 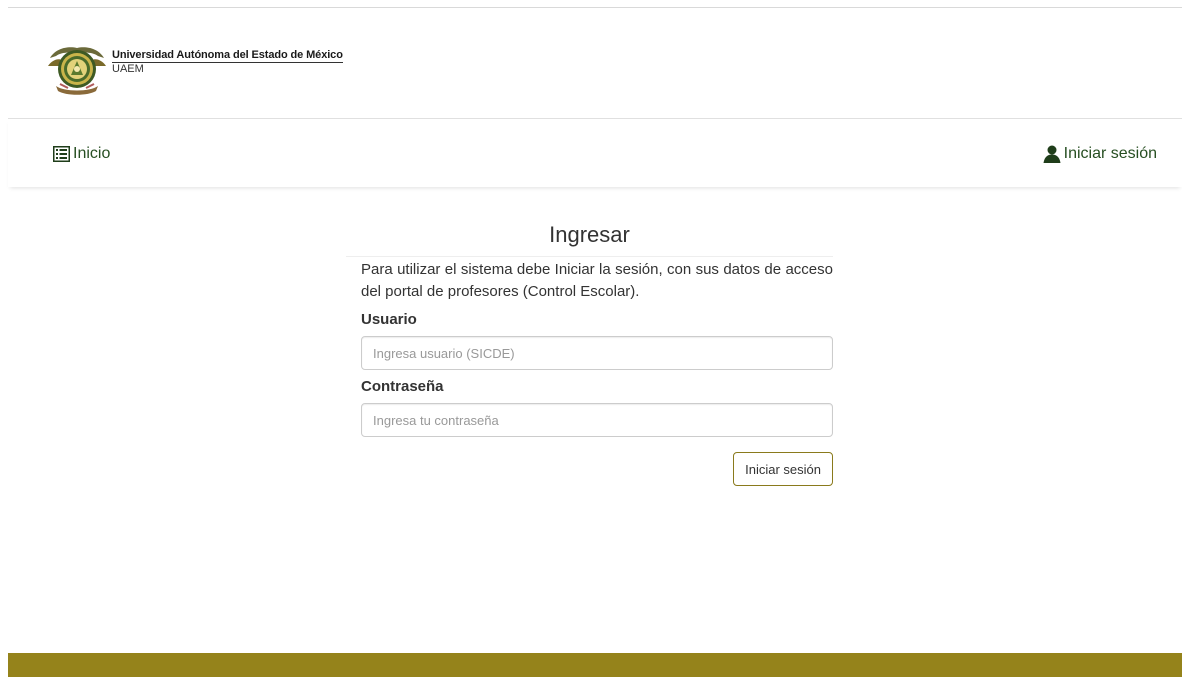 I want to click on list-icon, so click(x=61, y=154).